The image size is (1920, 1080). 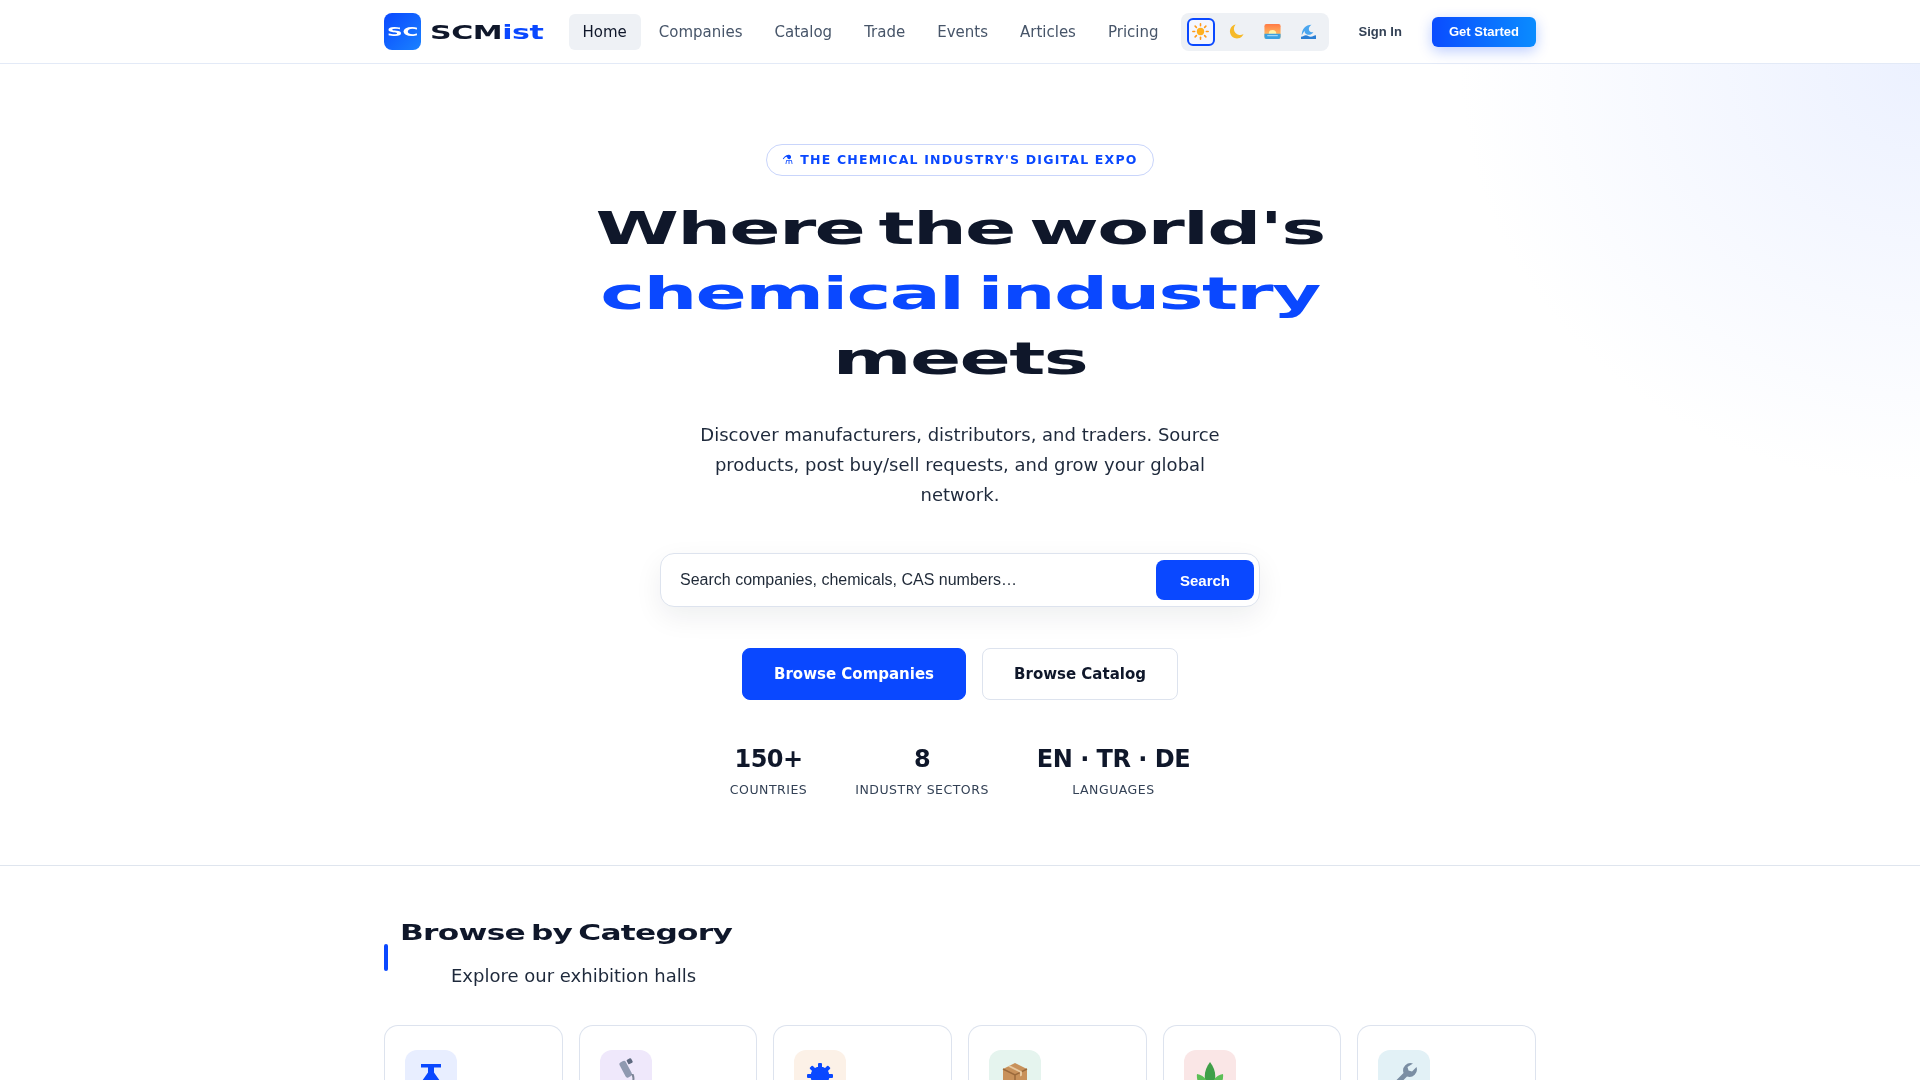 I want to click on stat-label: INDUSTRY SECTORS, so click(x=922, y=790).